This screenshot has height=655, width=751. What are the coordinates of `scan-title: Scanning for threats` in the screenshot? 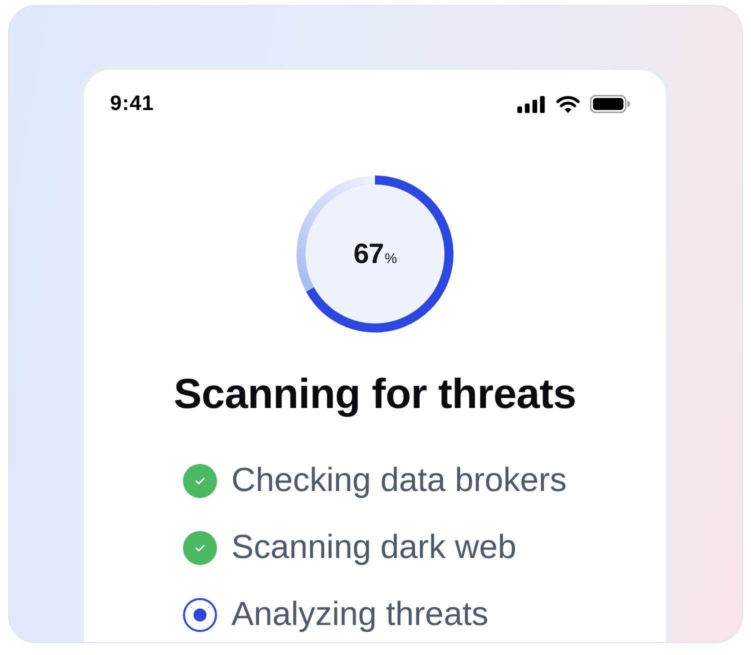 It's located at (375, 394).